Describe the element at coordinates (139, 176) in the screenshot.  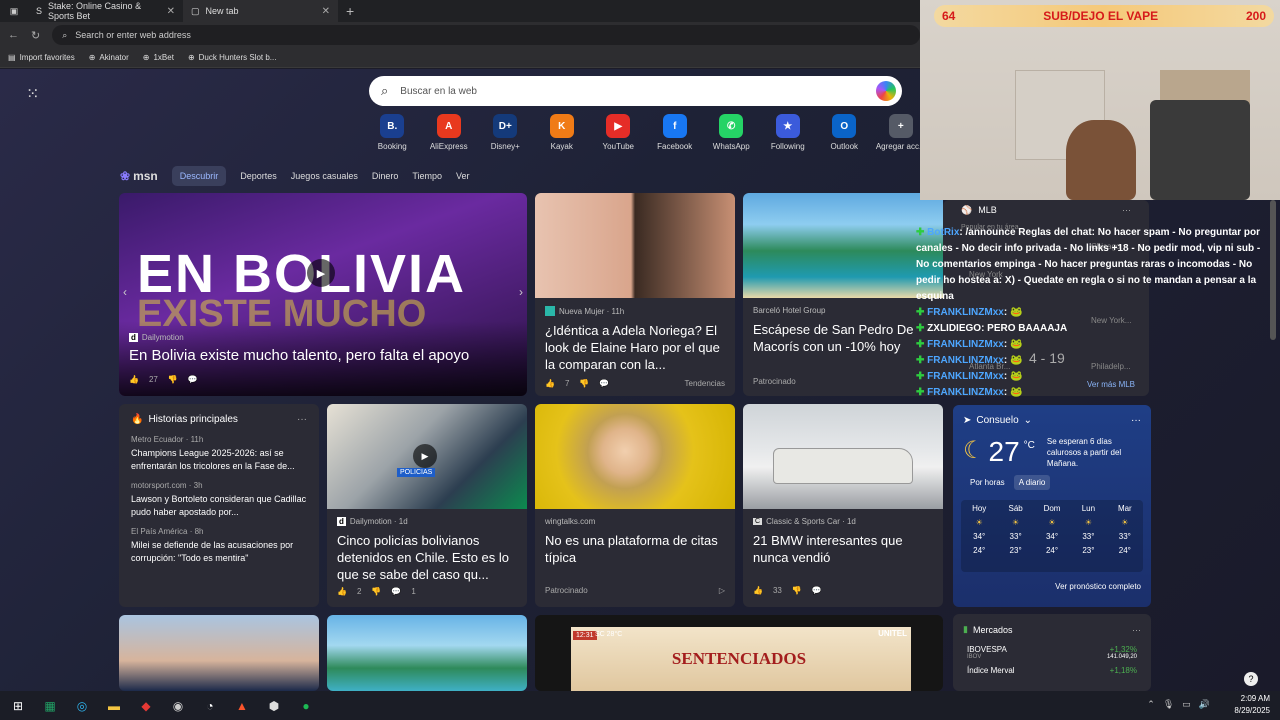
I see `msn-logo: ❀ msn` at that location.